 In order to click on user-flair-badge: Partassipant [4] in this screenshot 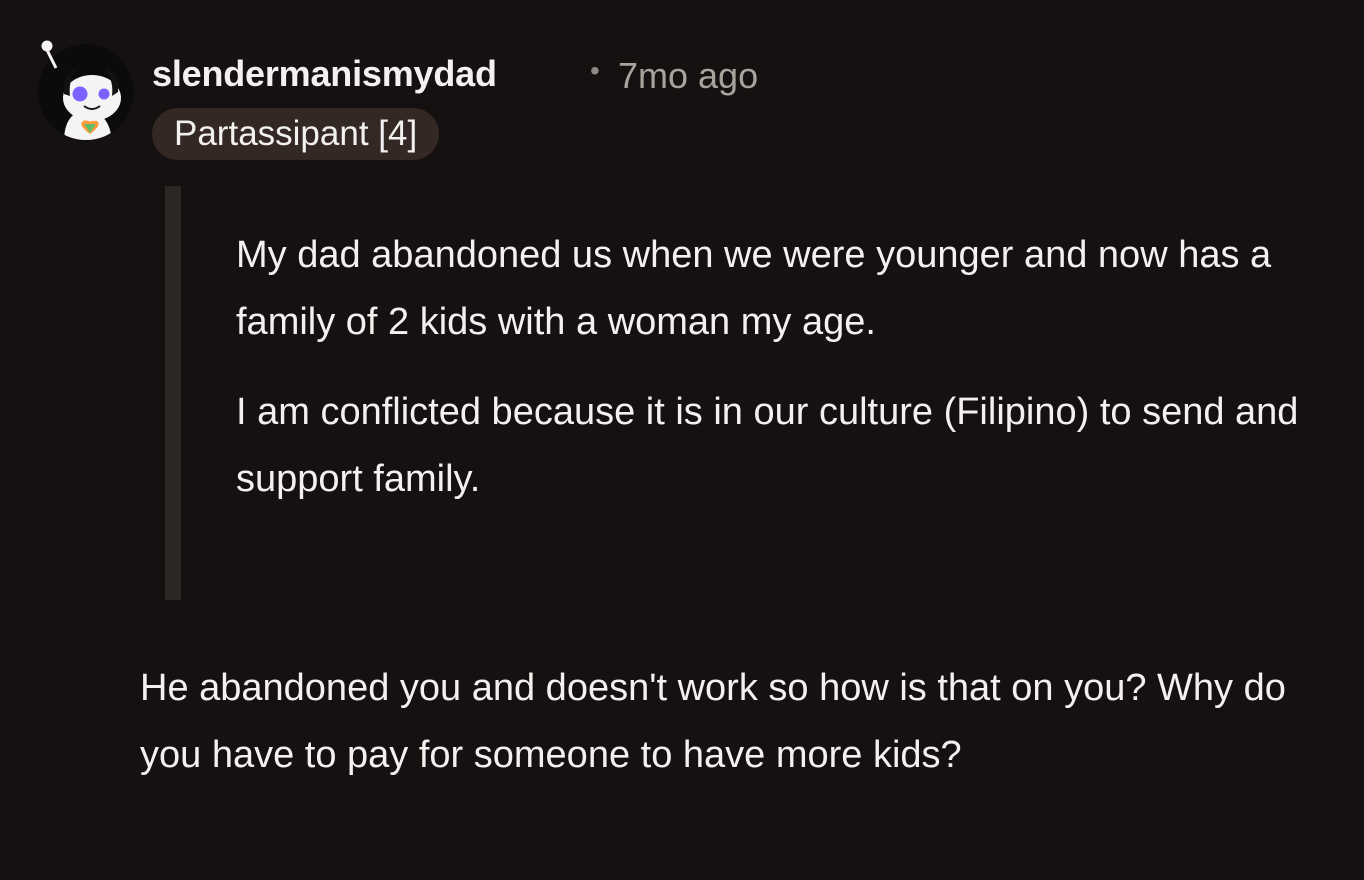, I will do `click(296, 134)`.